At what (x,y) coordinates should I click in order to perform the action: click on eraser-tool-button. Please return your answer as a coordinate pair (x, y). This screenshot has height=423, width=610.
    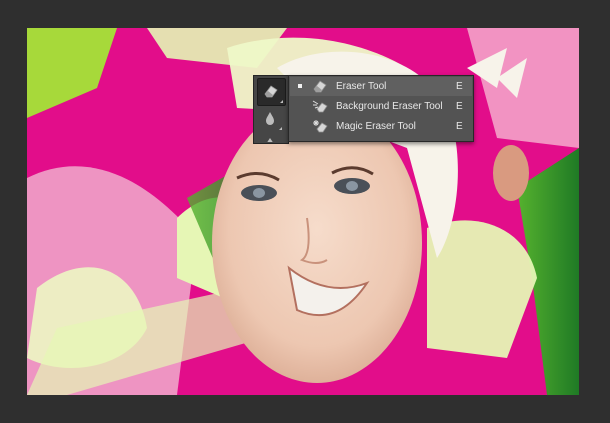
    Looking at the image, I should click on (271, 92).